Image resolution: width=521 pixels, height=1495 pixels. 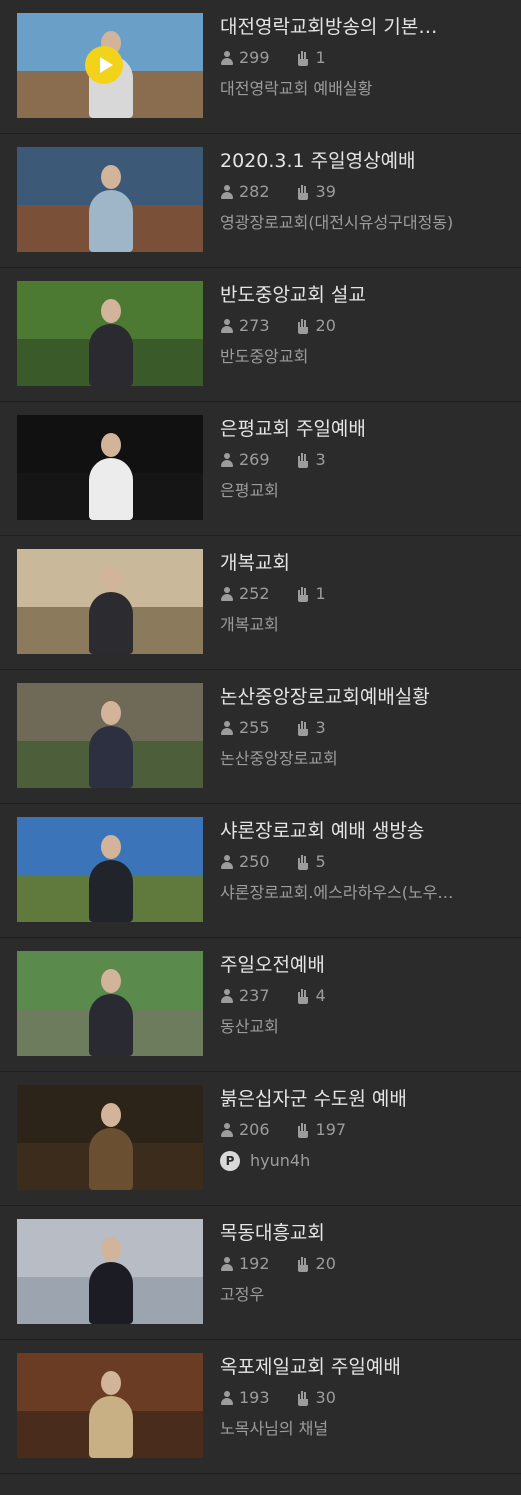 What do you see at coordinates (360, 1233) in the screenshot?
I see `video-title: 목동대흥교회` at bounding box center [360, 1233].